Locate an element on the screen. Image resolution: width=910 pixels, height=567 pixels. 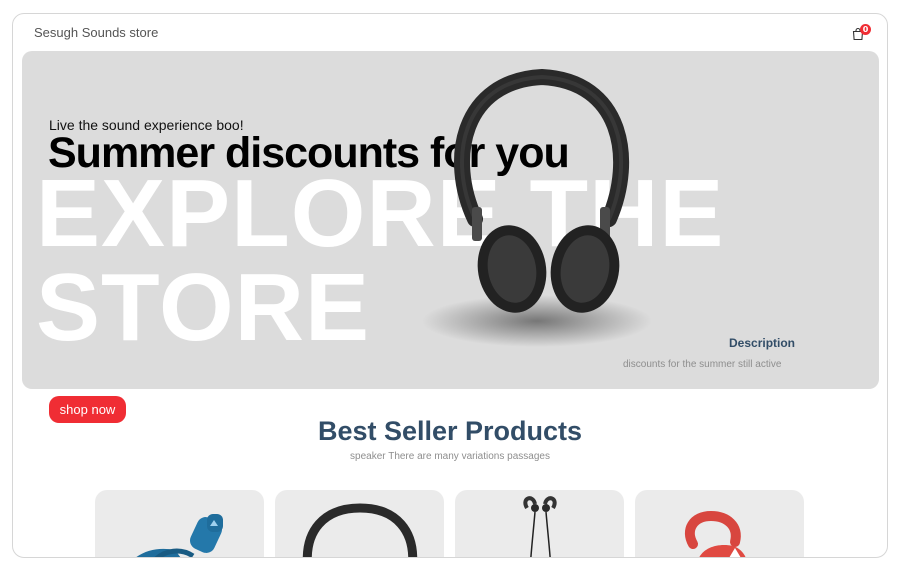
products-section-title: Best Seller Products is located at coordinates (450, 431).